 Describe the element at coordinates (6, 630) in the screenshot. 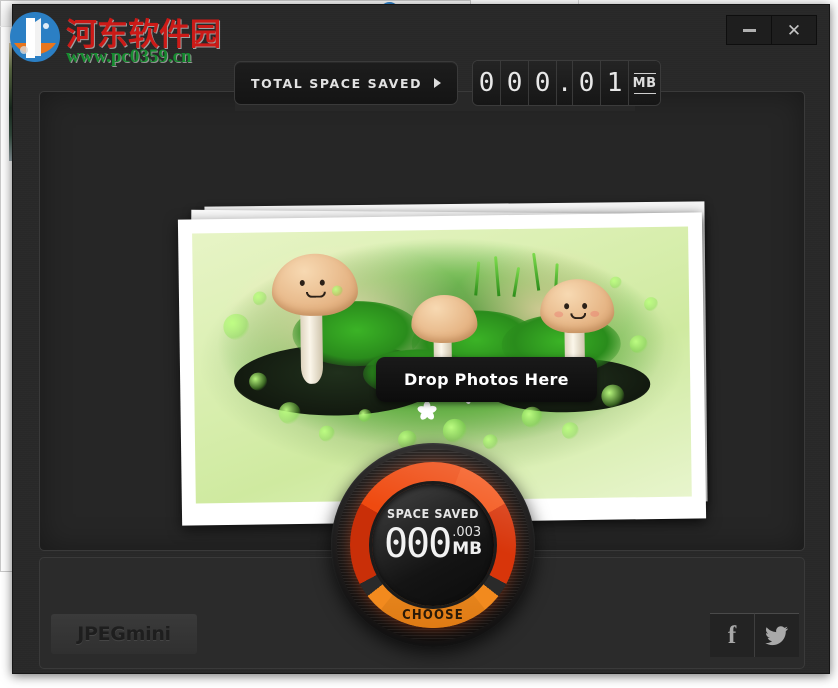

I see `desktop-strip` at that location.